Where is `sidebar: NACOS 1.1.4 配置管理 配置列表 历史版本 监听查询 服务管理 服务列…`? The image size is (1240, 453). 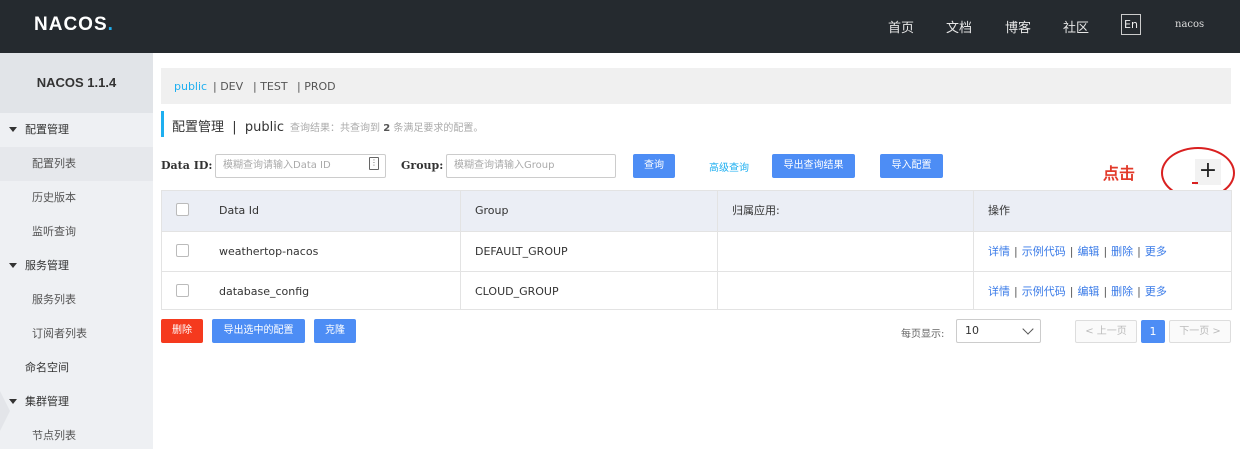 sidebar: NACOS 1.1.4 配置管理 配置列表 历史版本 监听查询 服务管理 服务列… is located at coordinates (76, 251).